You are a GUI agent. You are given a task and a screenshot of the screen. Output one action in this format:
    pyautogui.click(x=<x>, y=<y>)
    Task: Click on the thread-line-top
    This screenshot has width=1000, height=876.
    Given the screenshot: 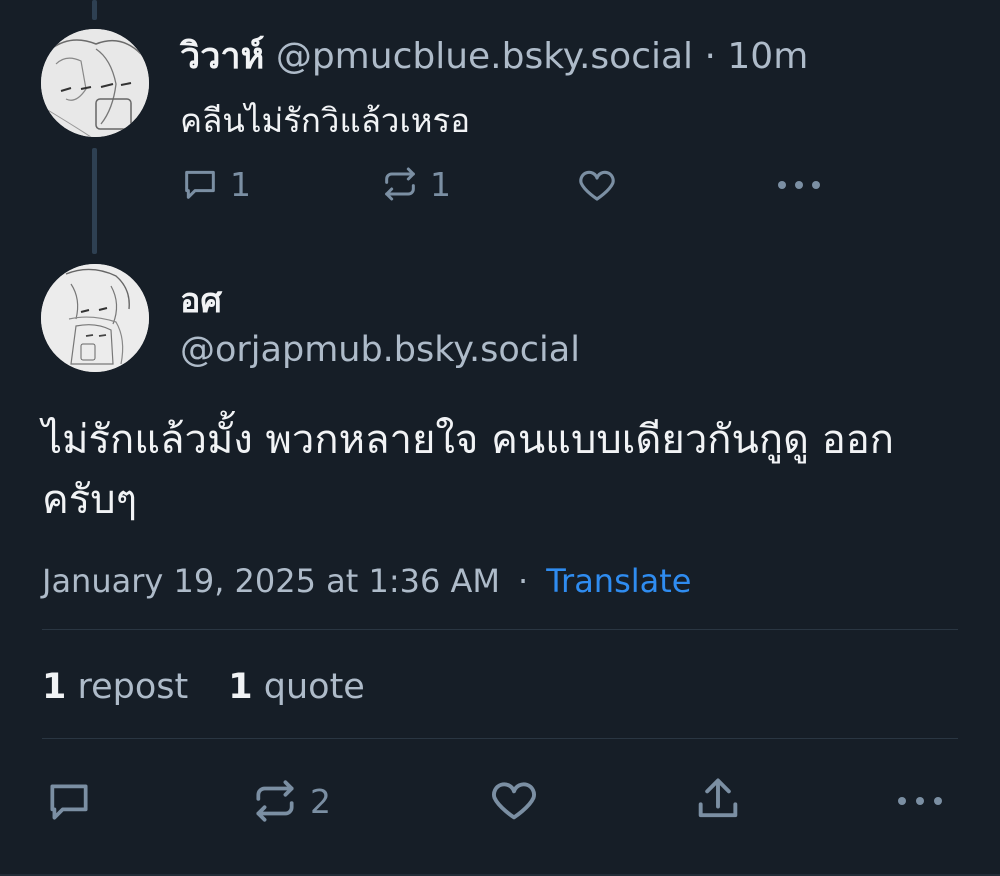 What is the action you would take?
    pyautogui.click(x=94, y=10)
    